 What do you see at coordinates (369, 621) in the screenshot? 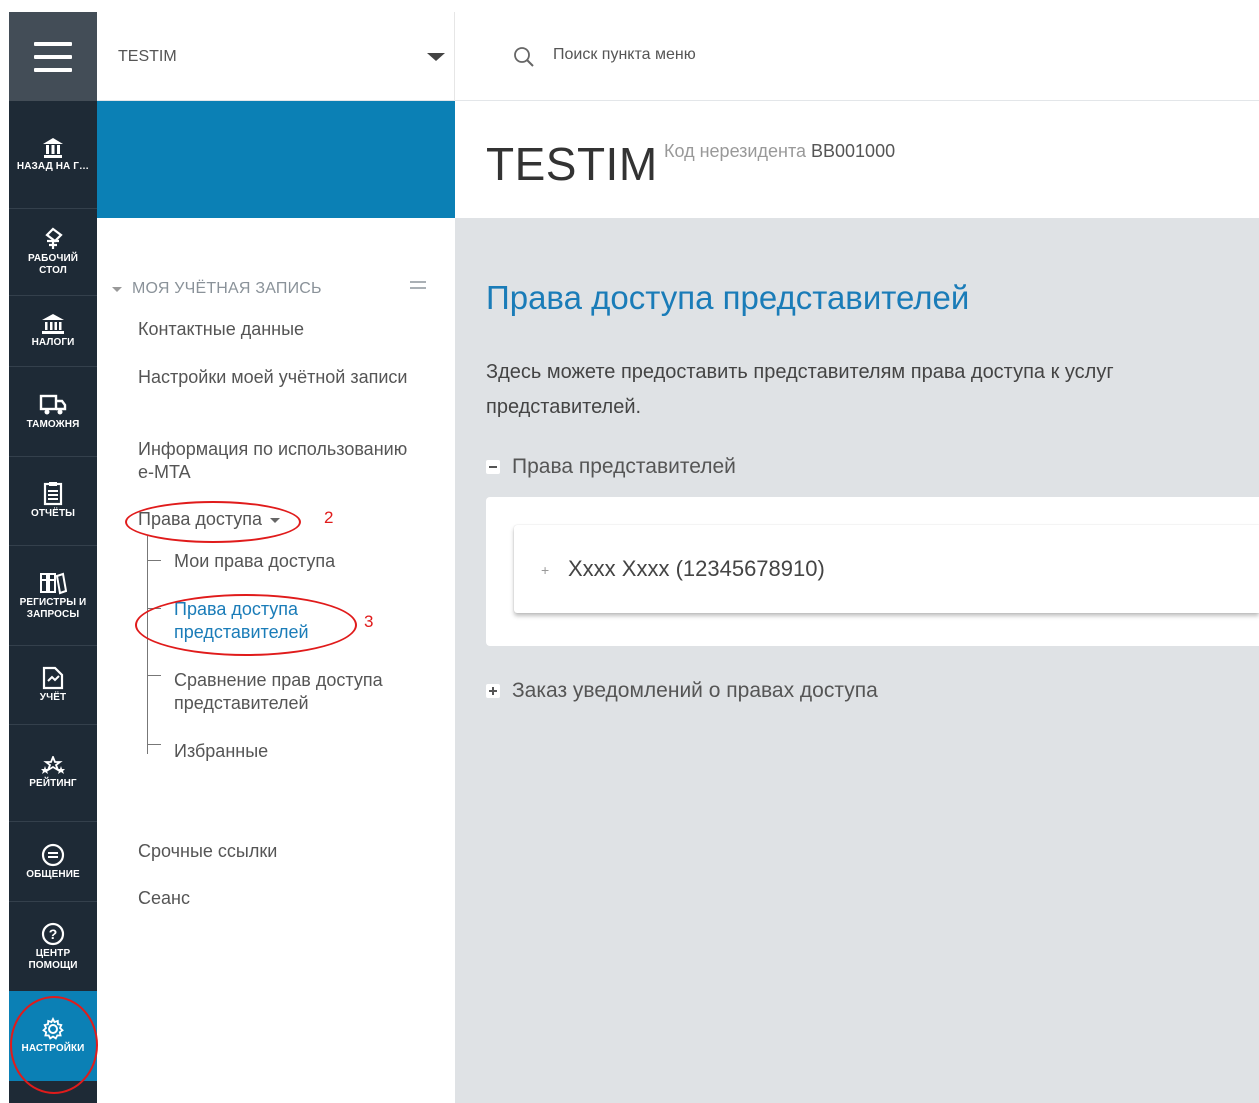
I see `annotation-number: 3` at bounding box center [369, 621].